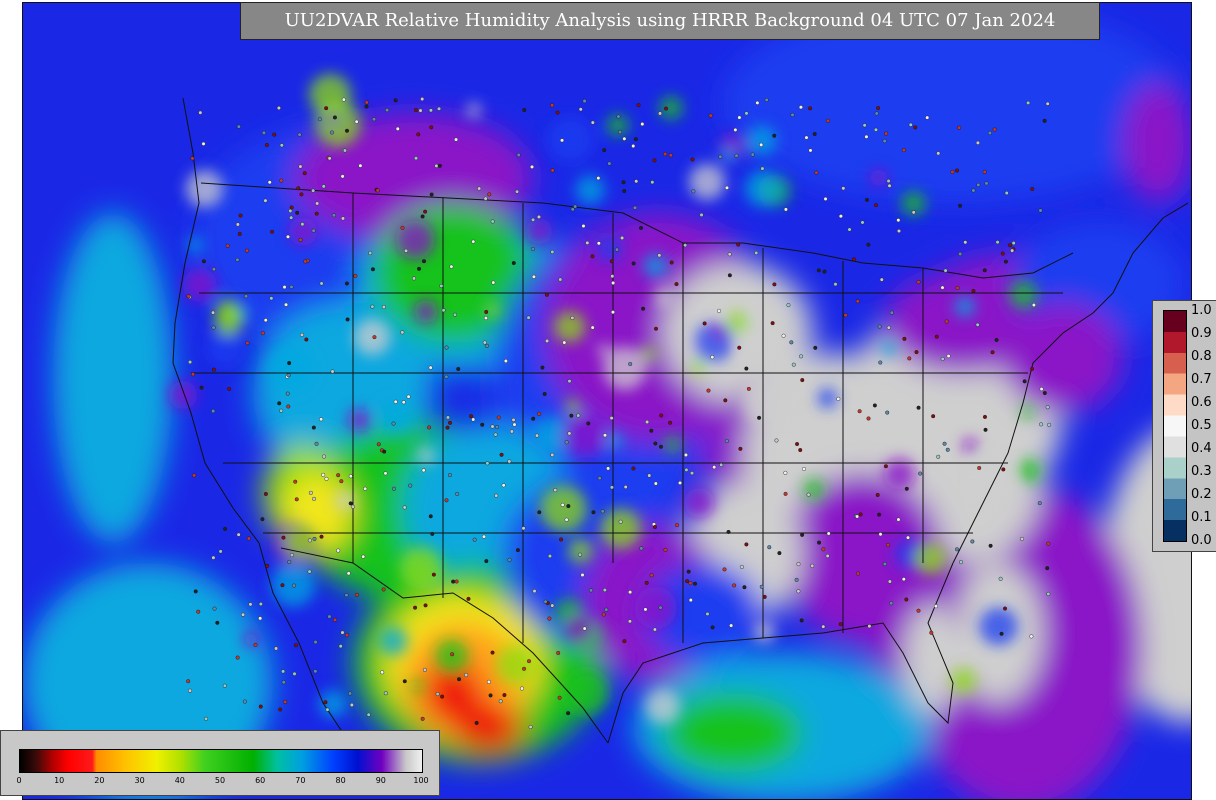 The width and height of the screenshot is (1216, 800). I want to click on rh-tick-label: 60, so click(260, 780).